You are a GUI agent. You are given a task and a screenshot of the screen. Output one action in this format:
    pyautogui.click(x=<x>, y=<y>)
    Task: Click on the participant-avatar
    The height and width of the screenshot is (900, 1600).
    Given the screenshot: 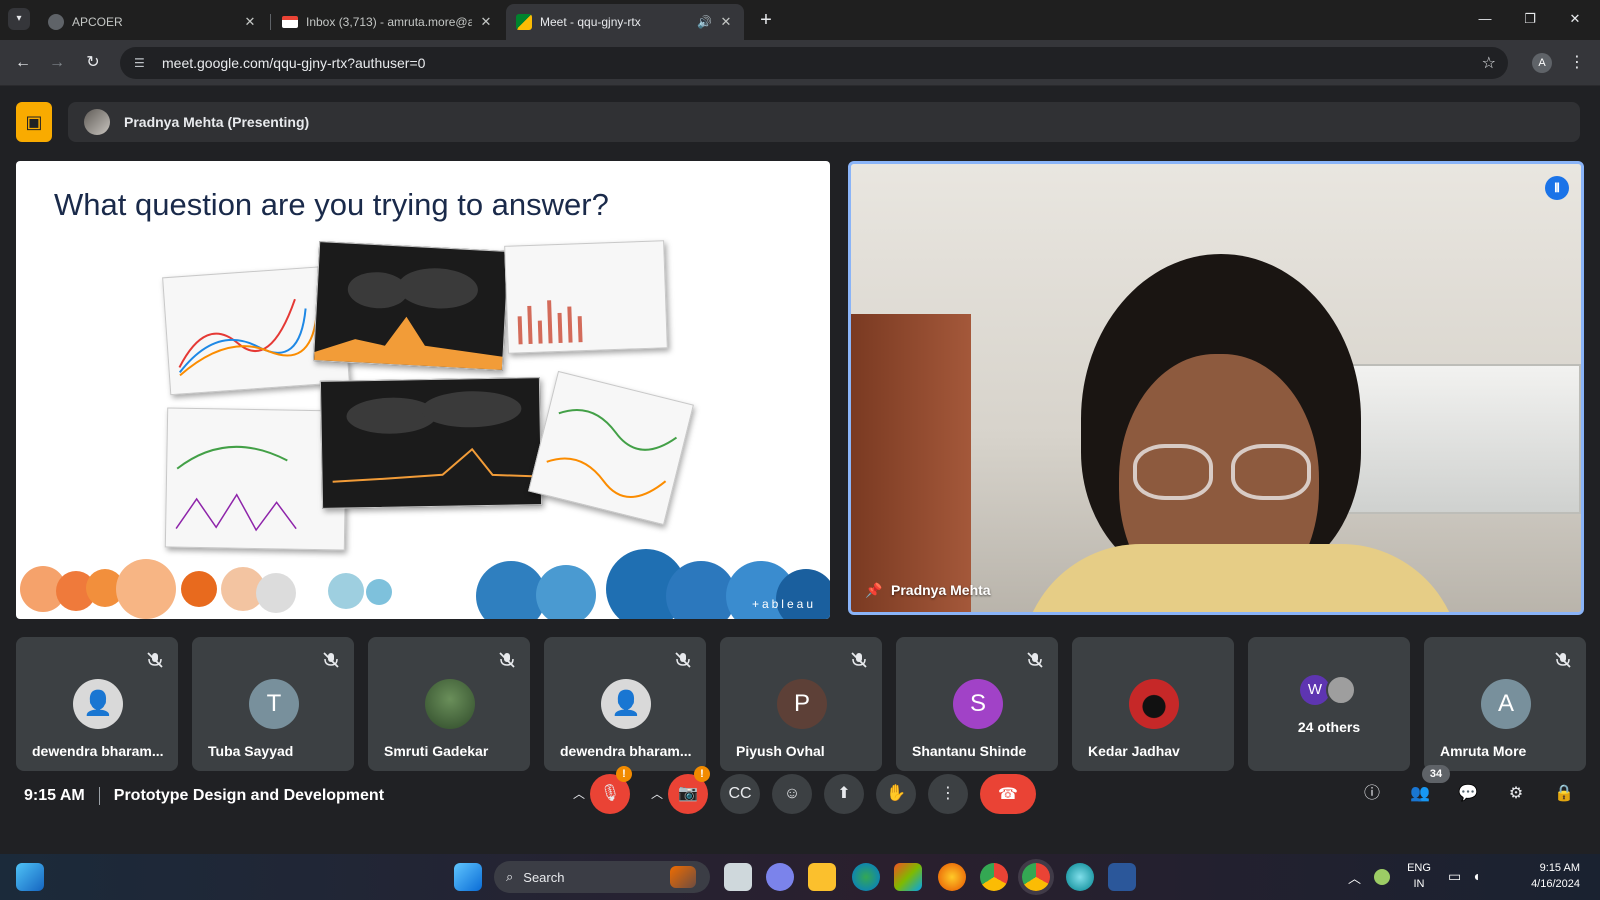 What is the action you would take?
    pyautogui.click(x=450, y=704)
    